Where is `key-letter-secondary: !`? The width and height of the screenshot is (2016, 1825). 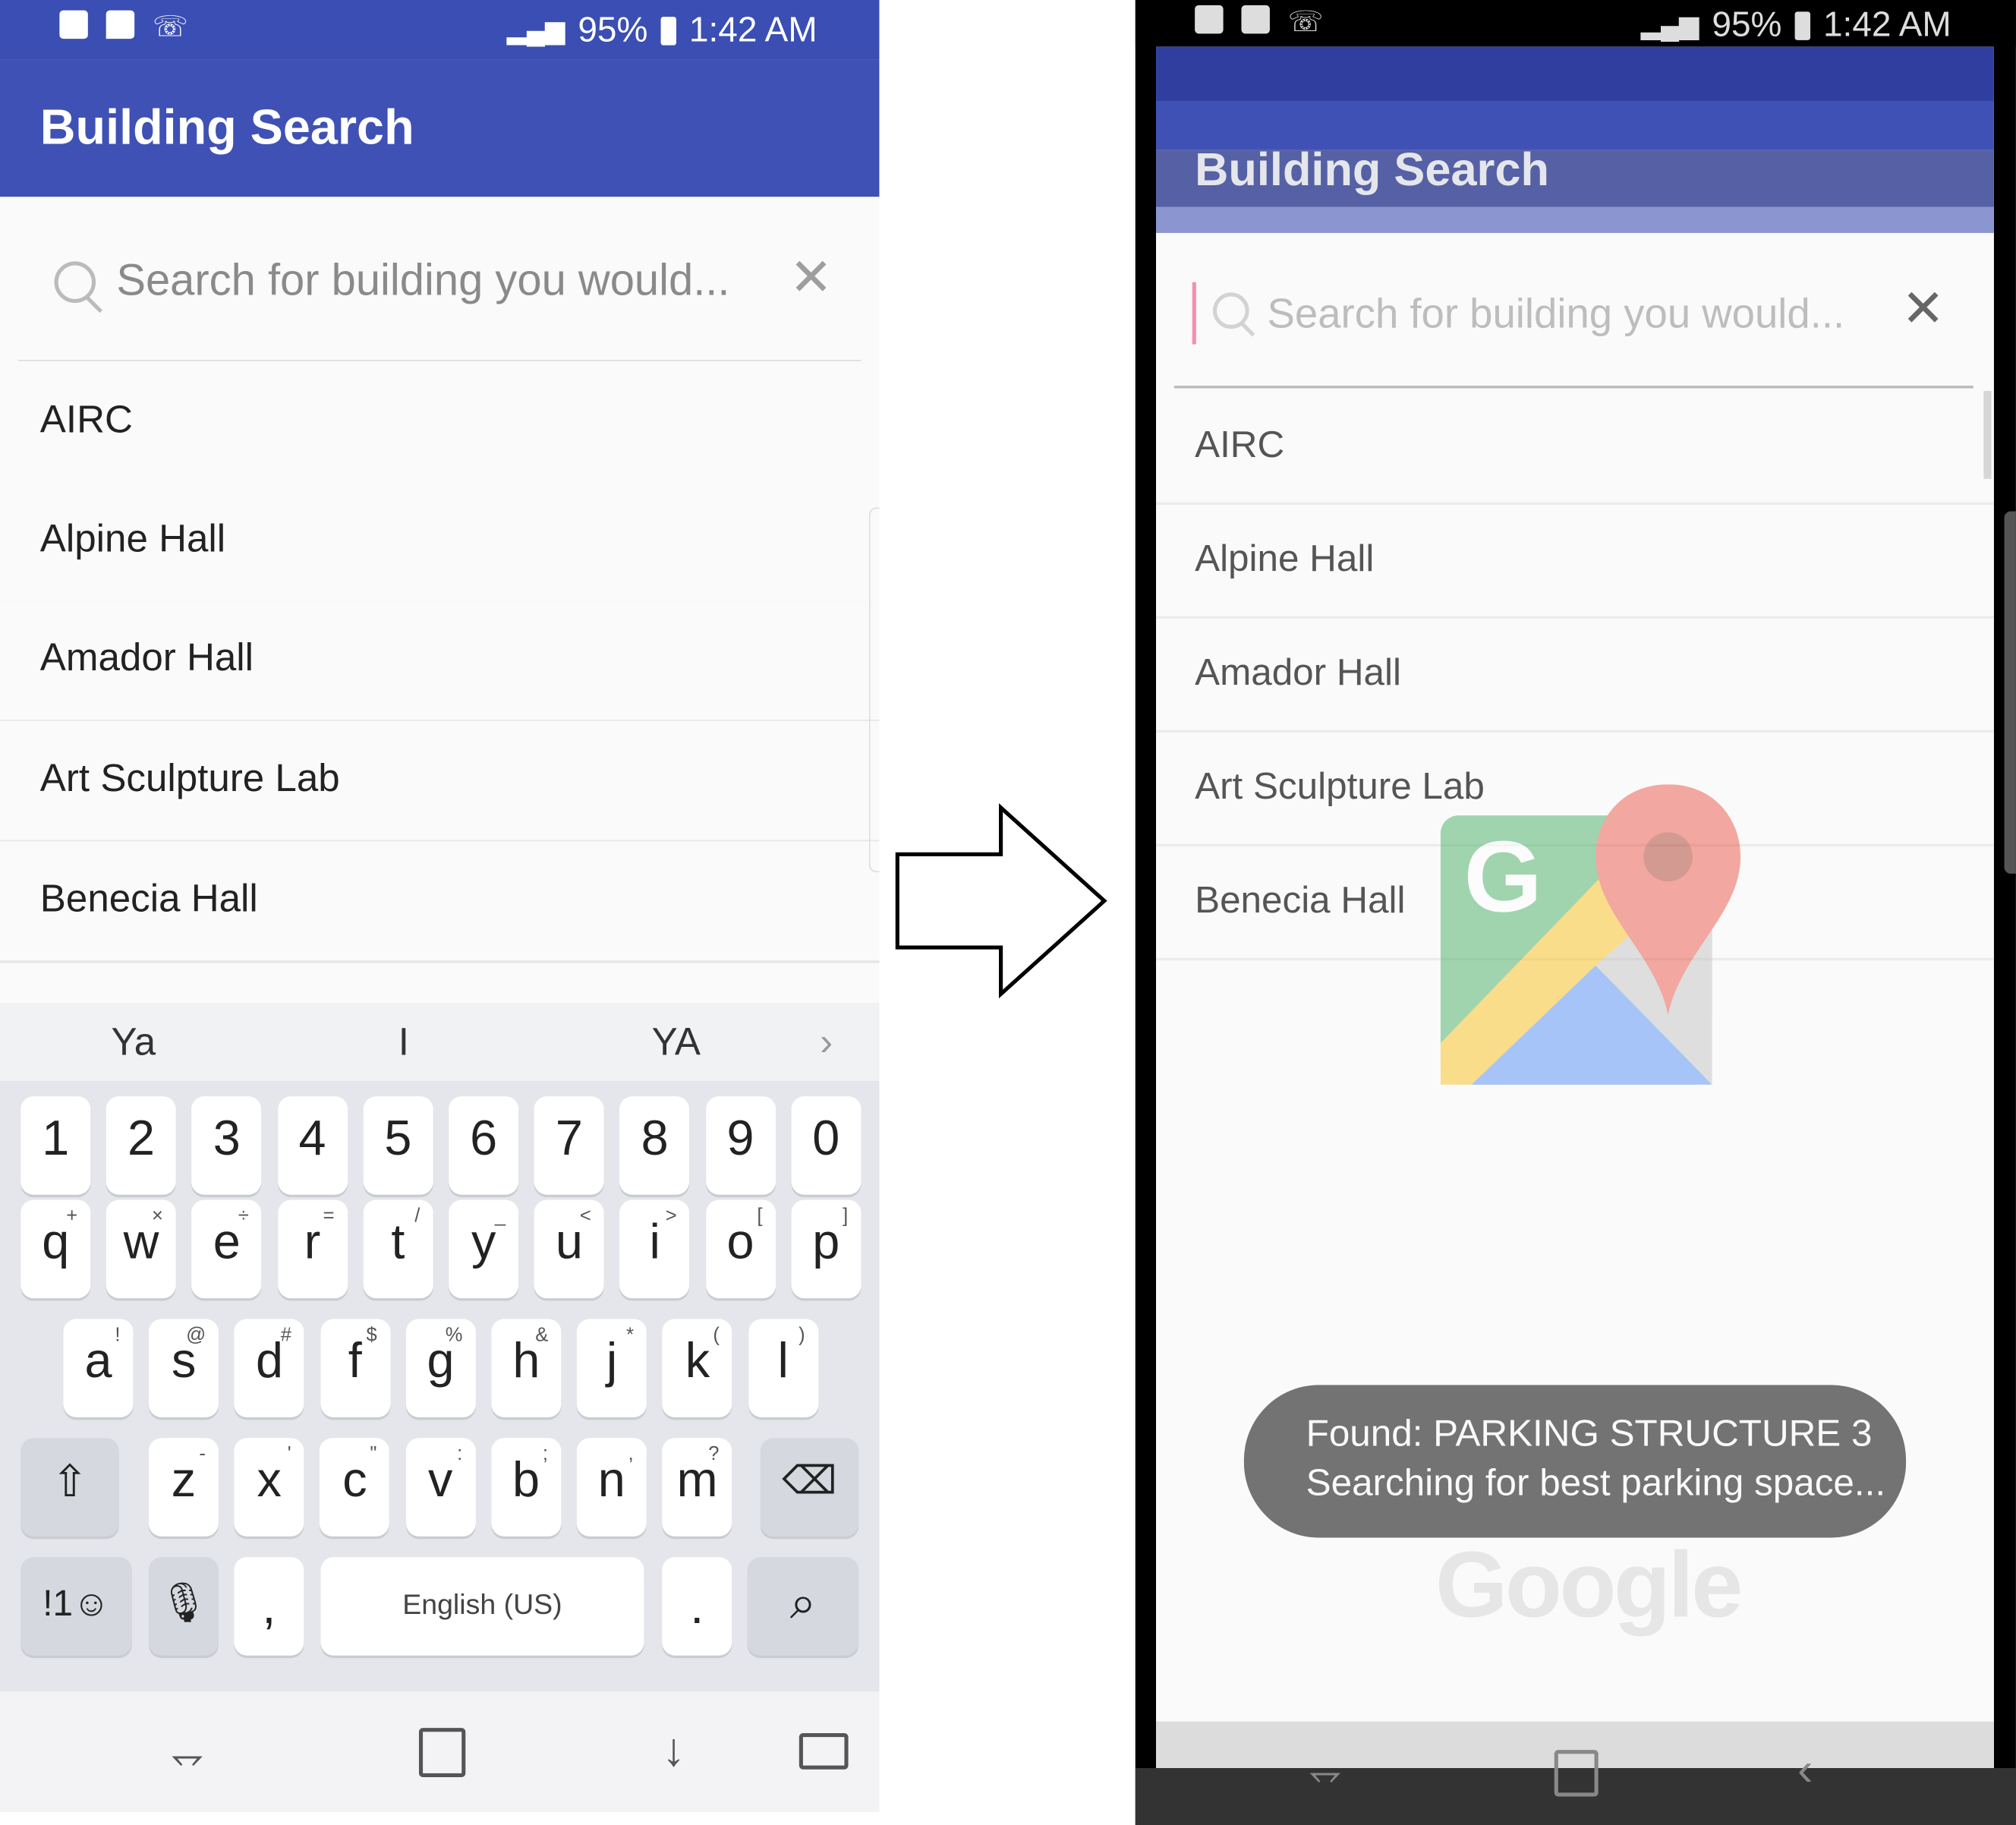 key-letter-secondary: ! is located at coordinates (118, 1335).